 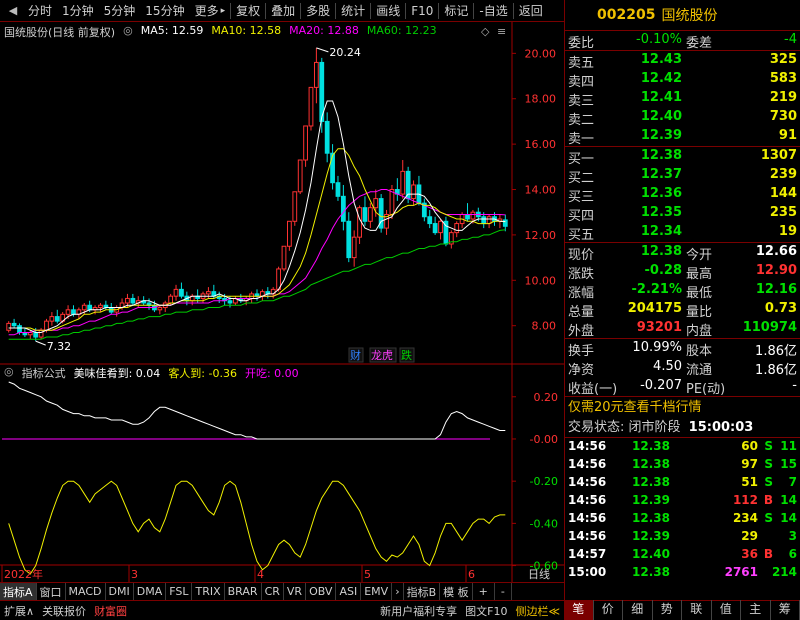 I want to click on bid-row: 买五 12.34 19, so click(x=682, y=233).